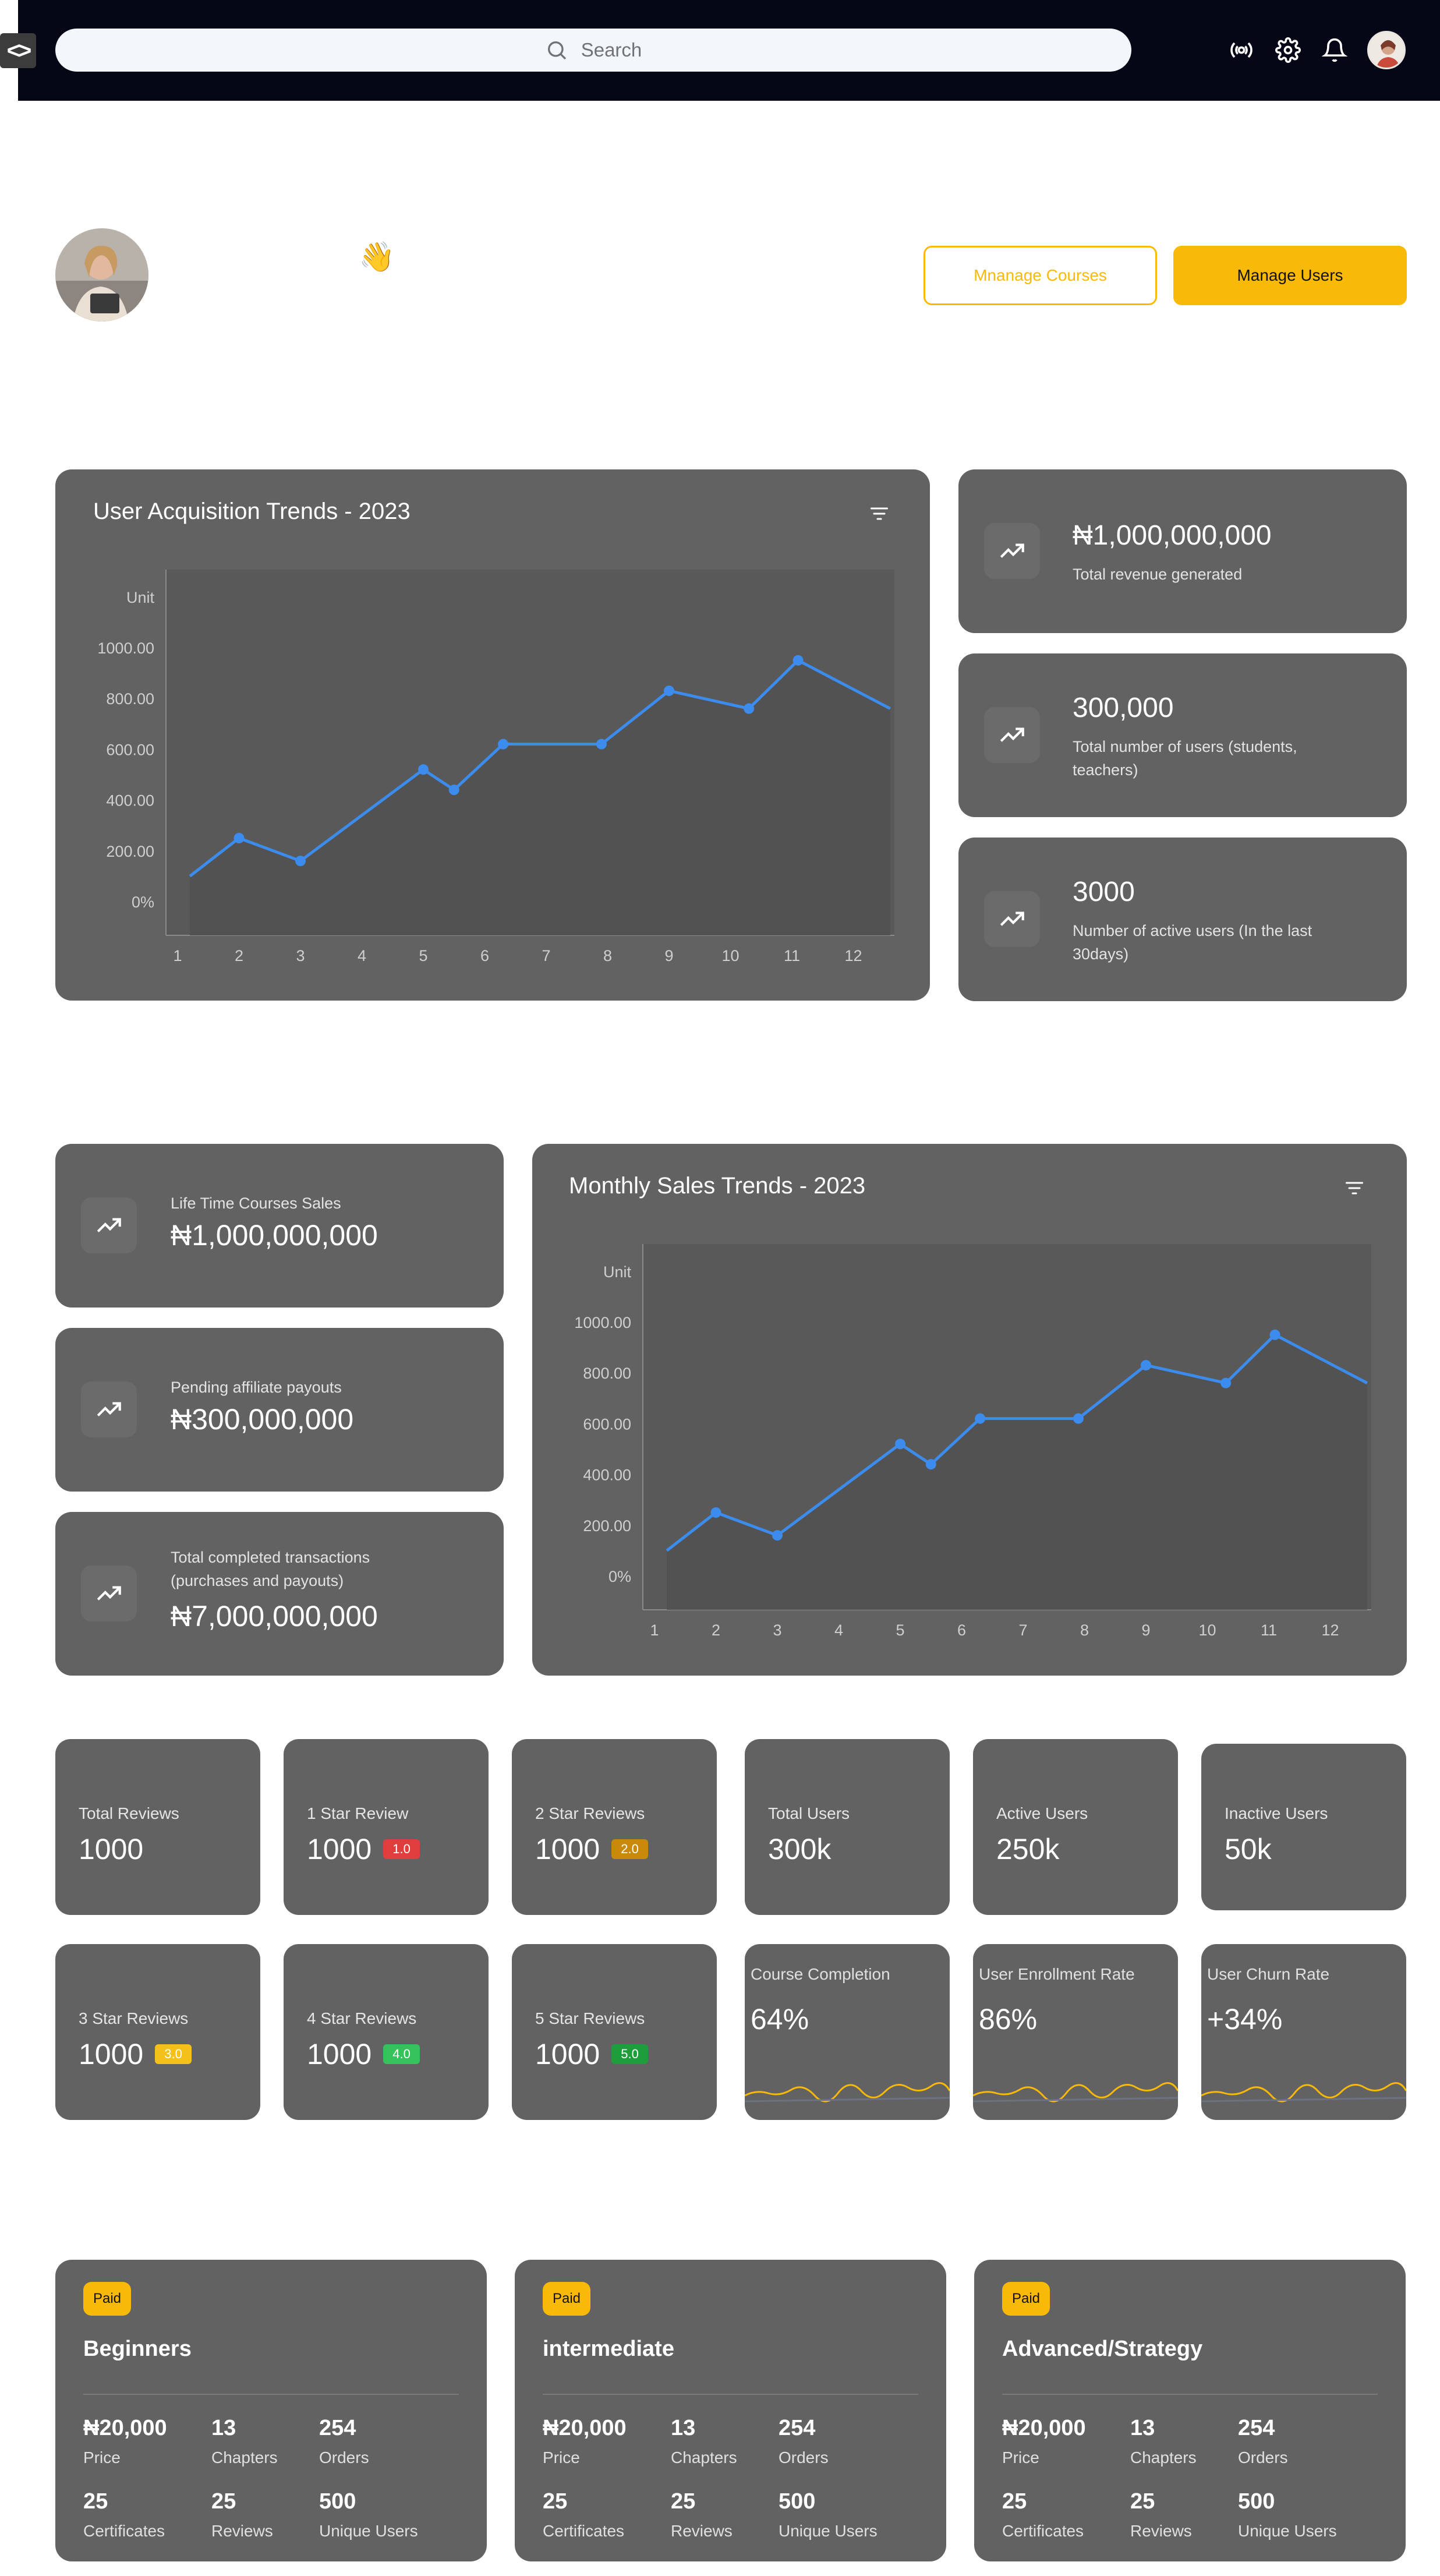 Image resolution: width=1440 pixels, height=2576 pixels. Describe the element at coordinates (1334, 50) in the screenshot. I see `bell-icon` at that location.